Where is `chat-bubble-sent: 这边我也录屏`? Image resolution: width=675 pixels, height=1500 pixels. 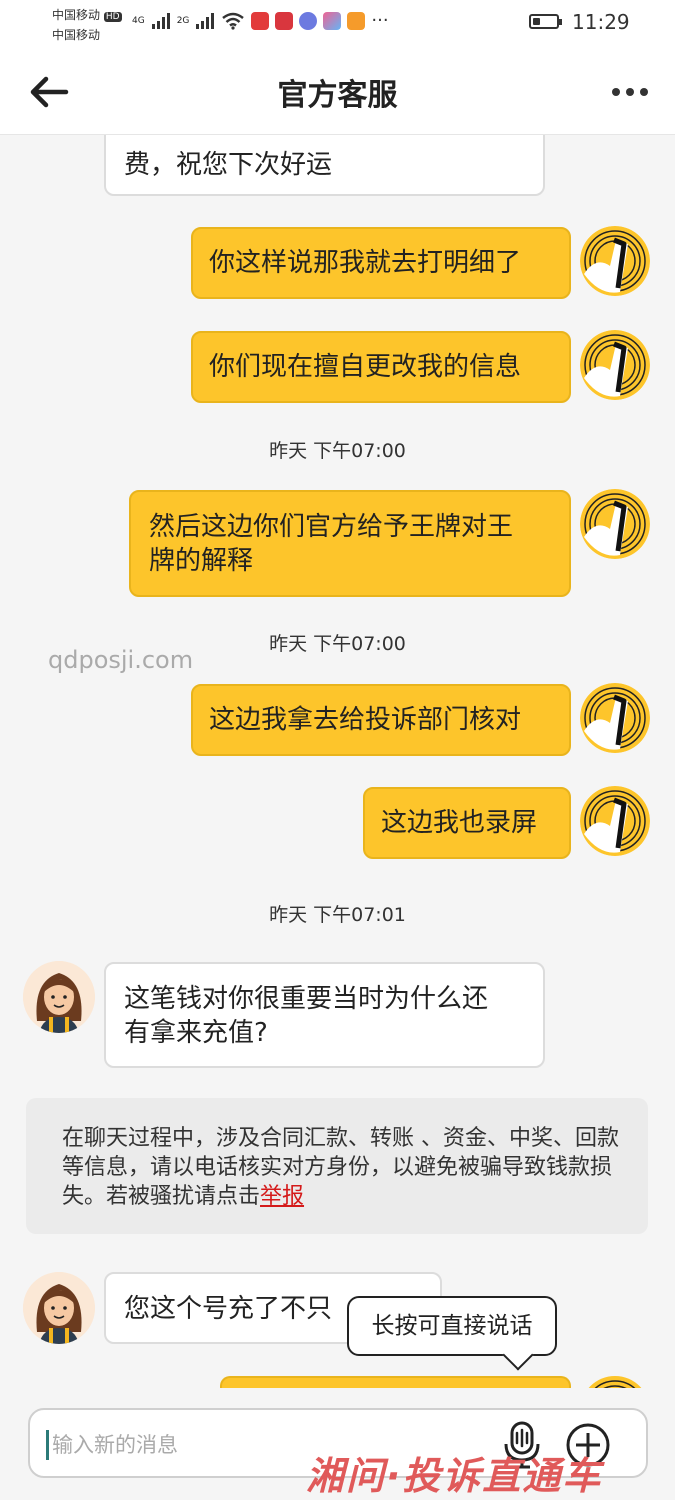
chat-bubble-sent: 这边我也录屏 is located at coordinates (467, 823).